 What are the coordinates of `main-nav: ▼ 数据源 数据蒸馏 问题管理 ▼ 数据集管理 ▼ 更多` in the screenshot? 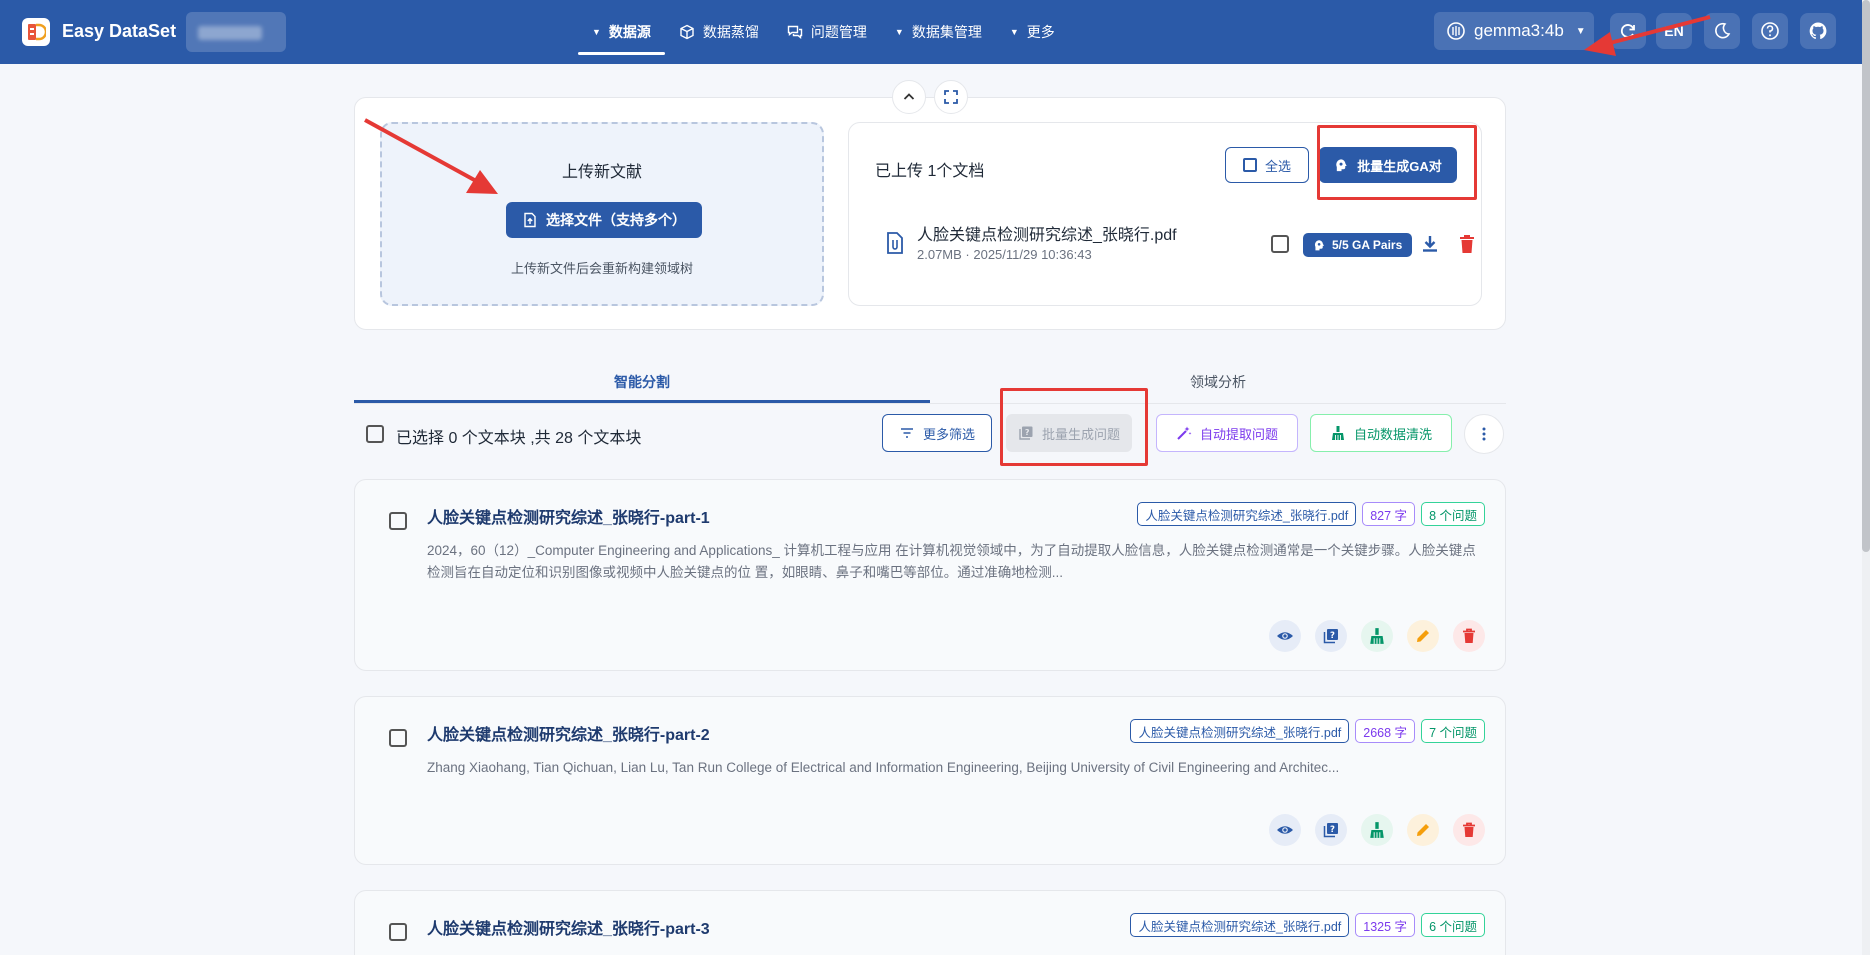 It's located at (823, 32).